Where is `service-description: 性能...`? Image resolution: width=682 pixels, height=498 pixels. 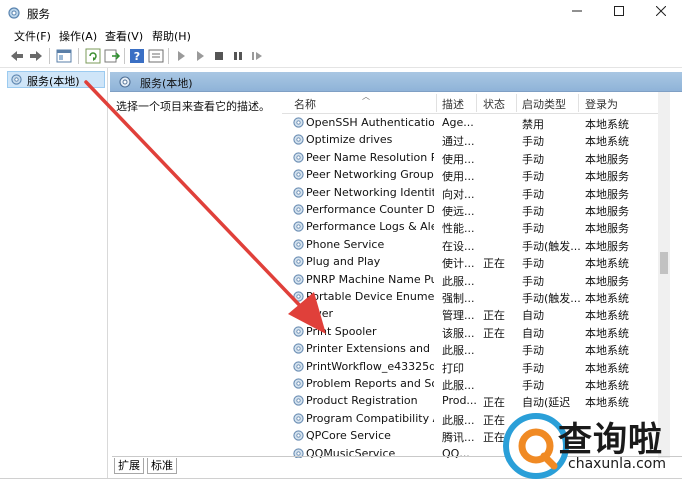 service-description: 性能... is located at coordinates (458, 229).